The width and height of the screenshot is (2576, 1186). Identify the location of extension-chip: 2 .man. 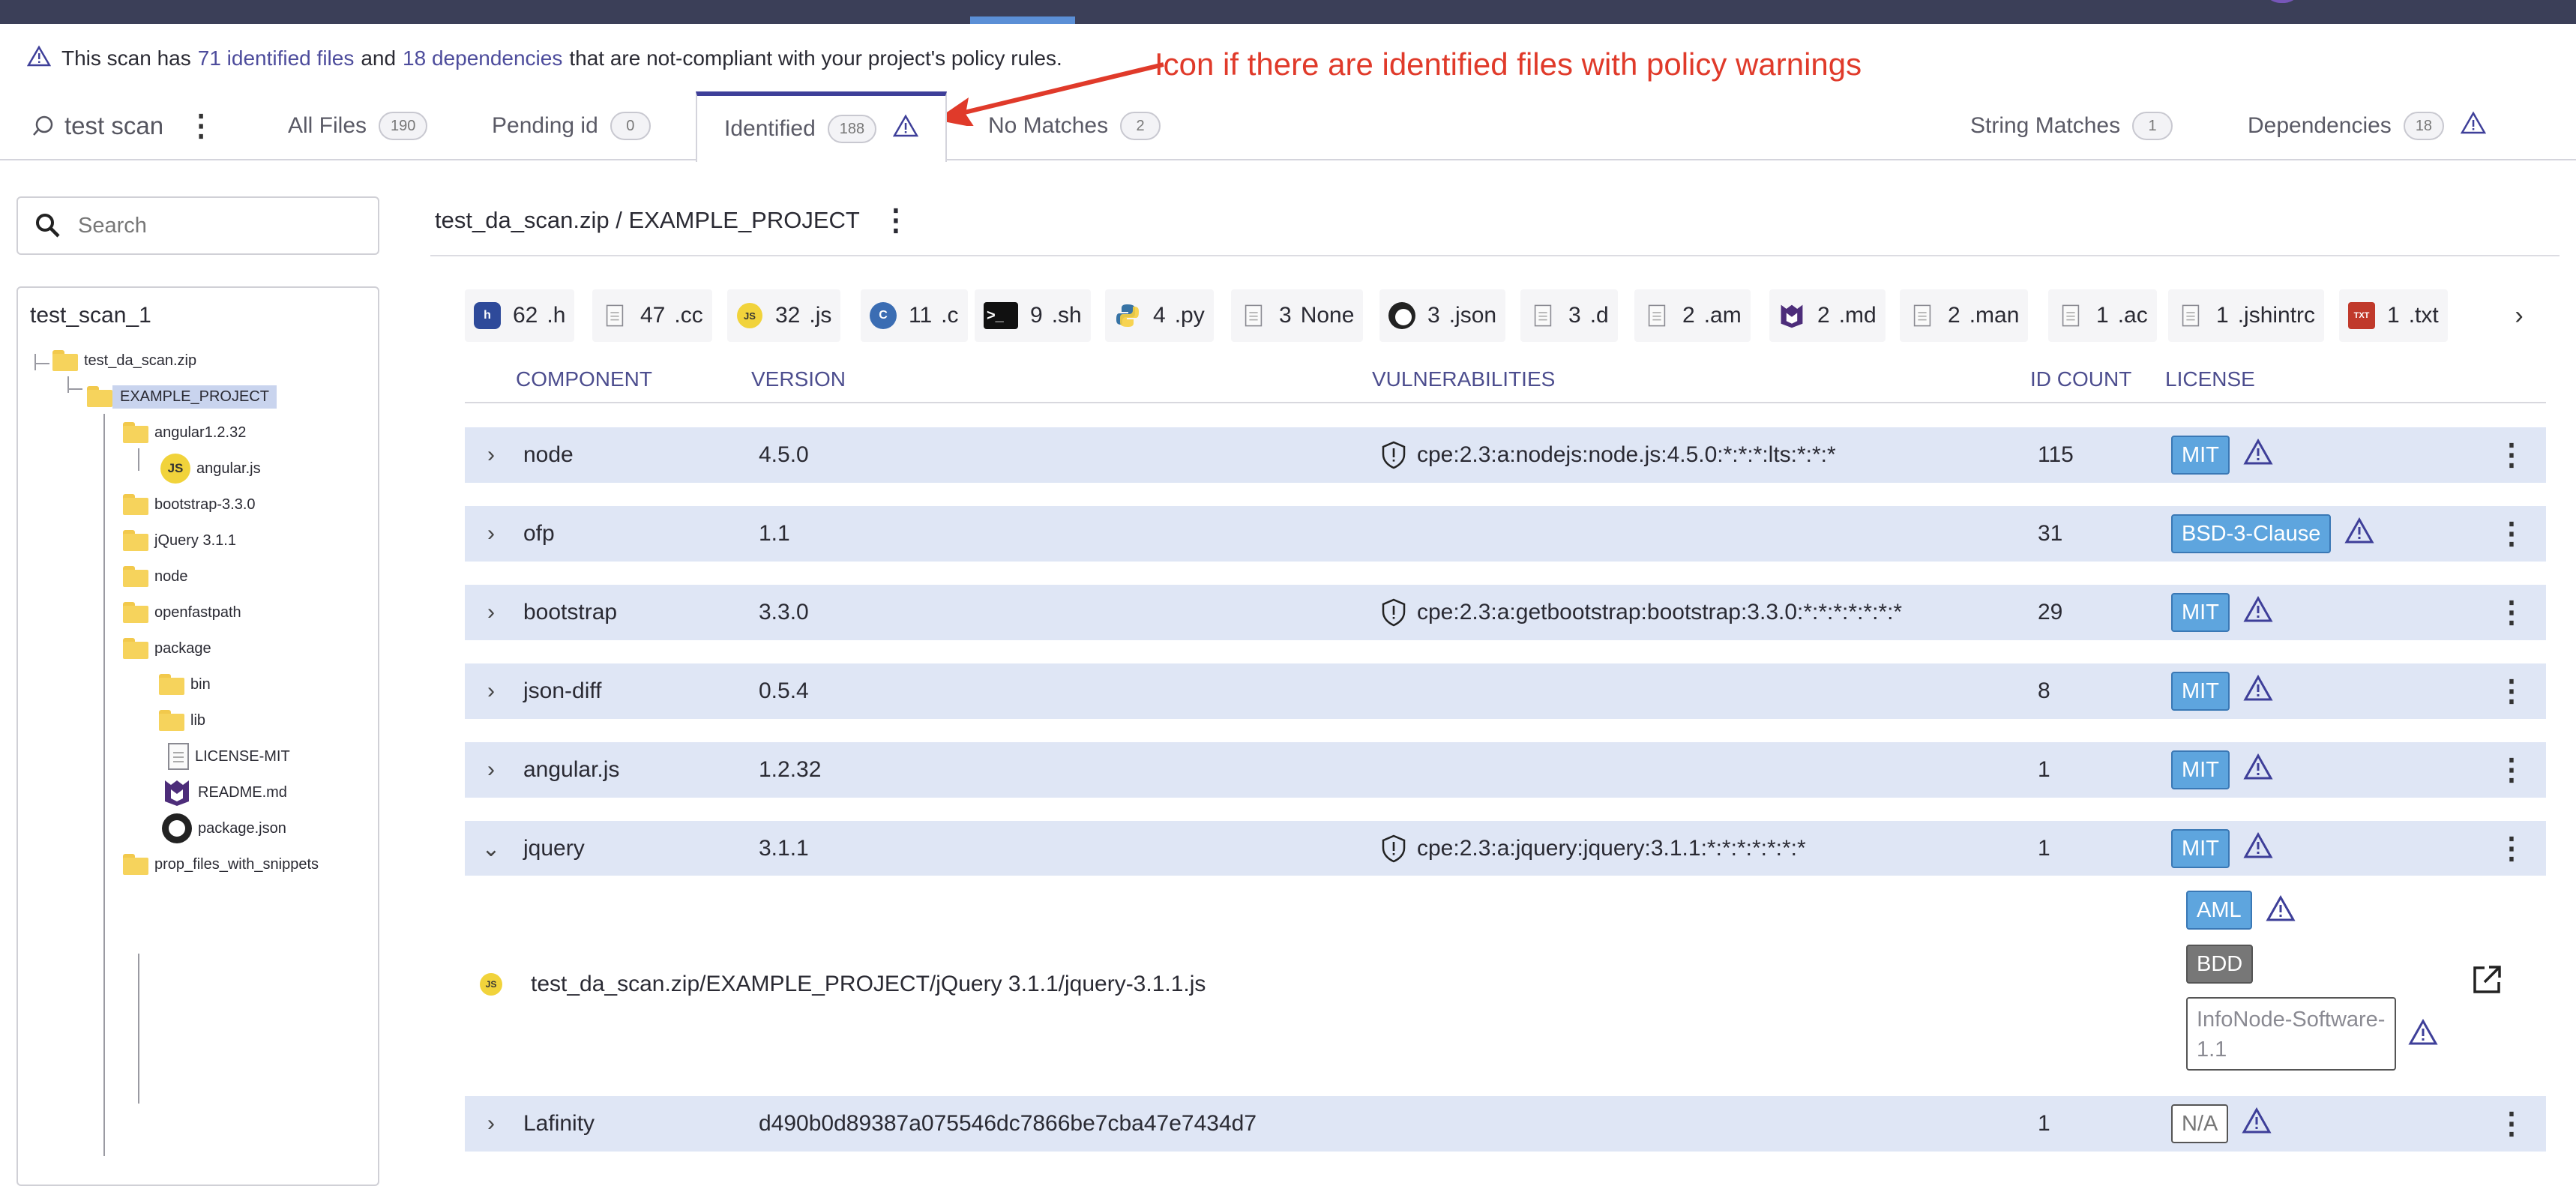
(1965, 315).